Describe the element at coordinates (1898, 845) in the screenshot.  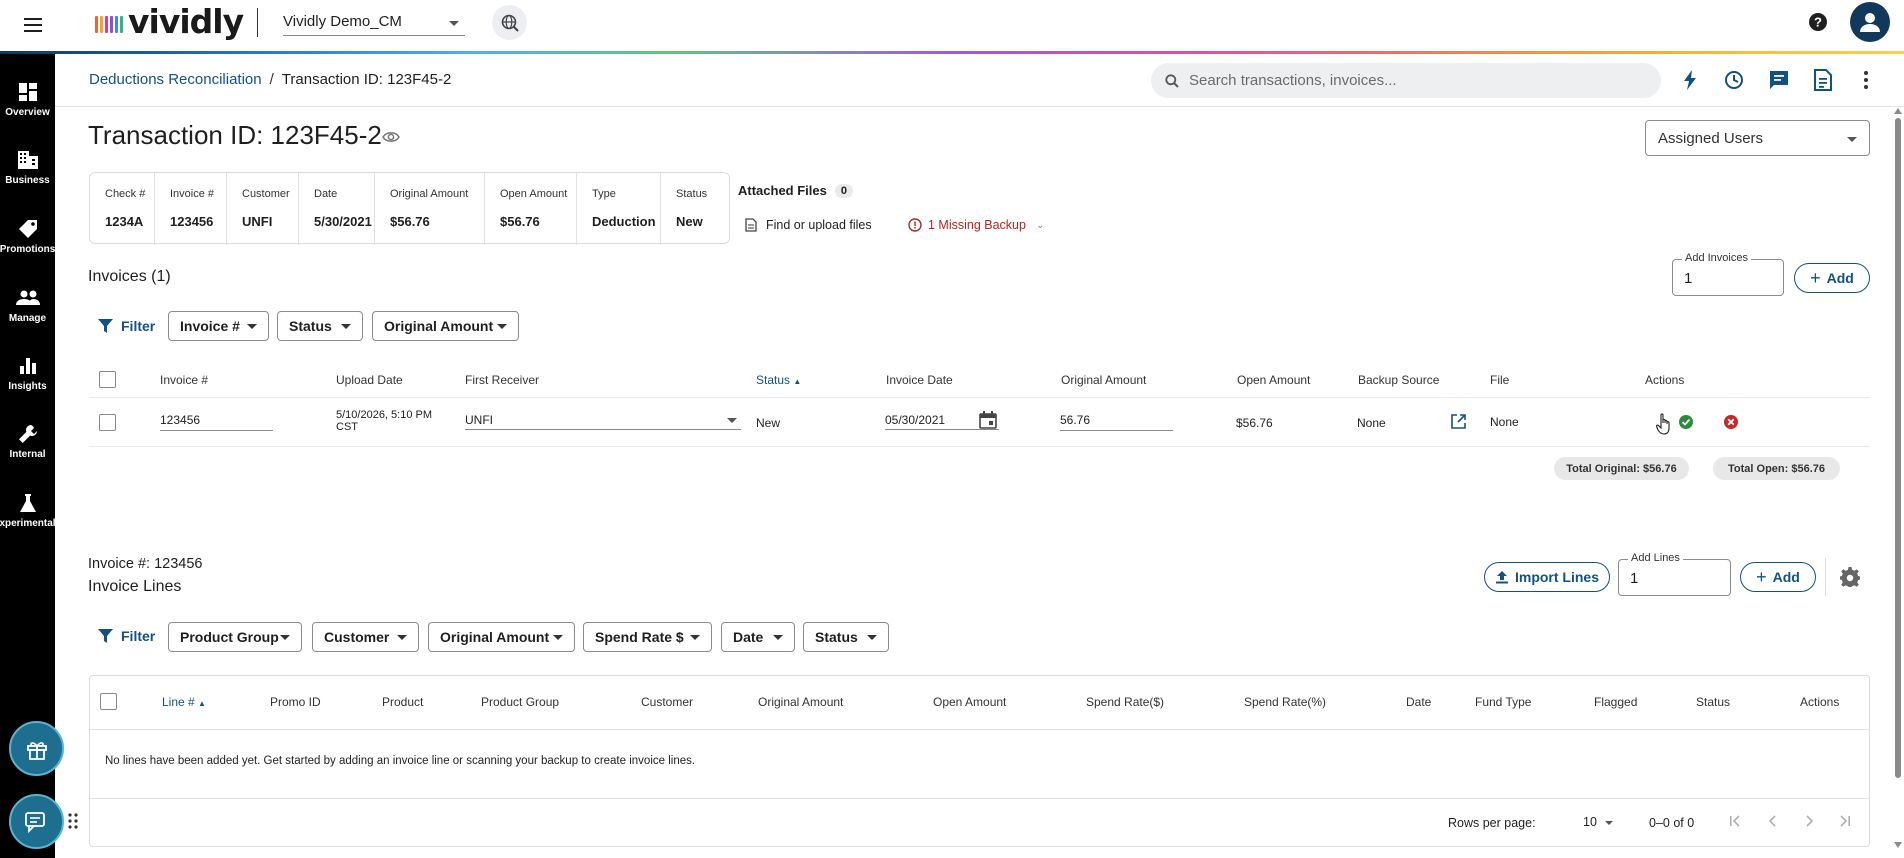
I see `scroll-down-arrow-icon` at that location.